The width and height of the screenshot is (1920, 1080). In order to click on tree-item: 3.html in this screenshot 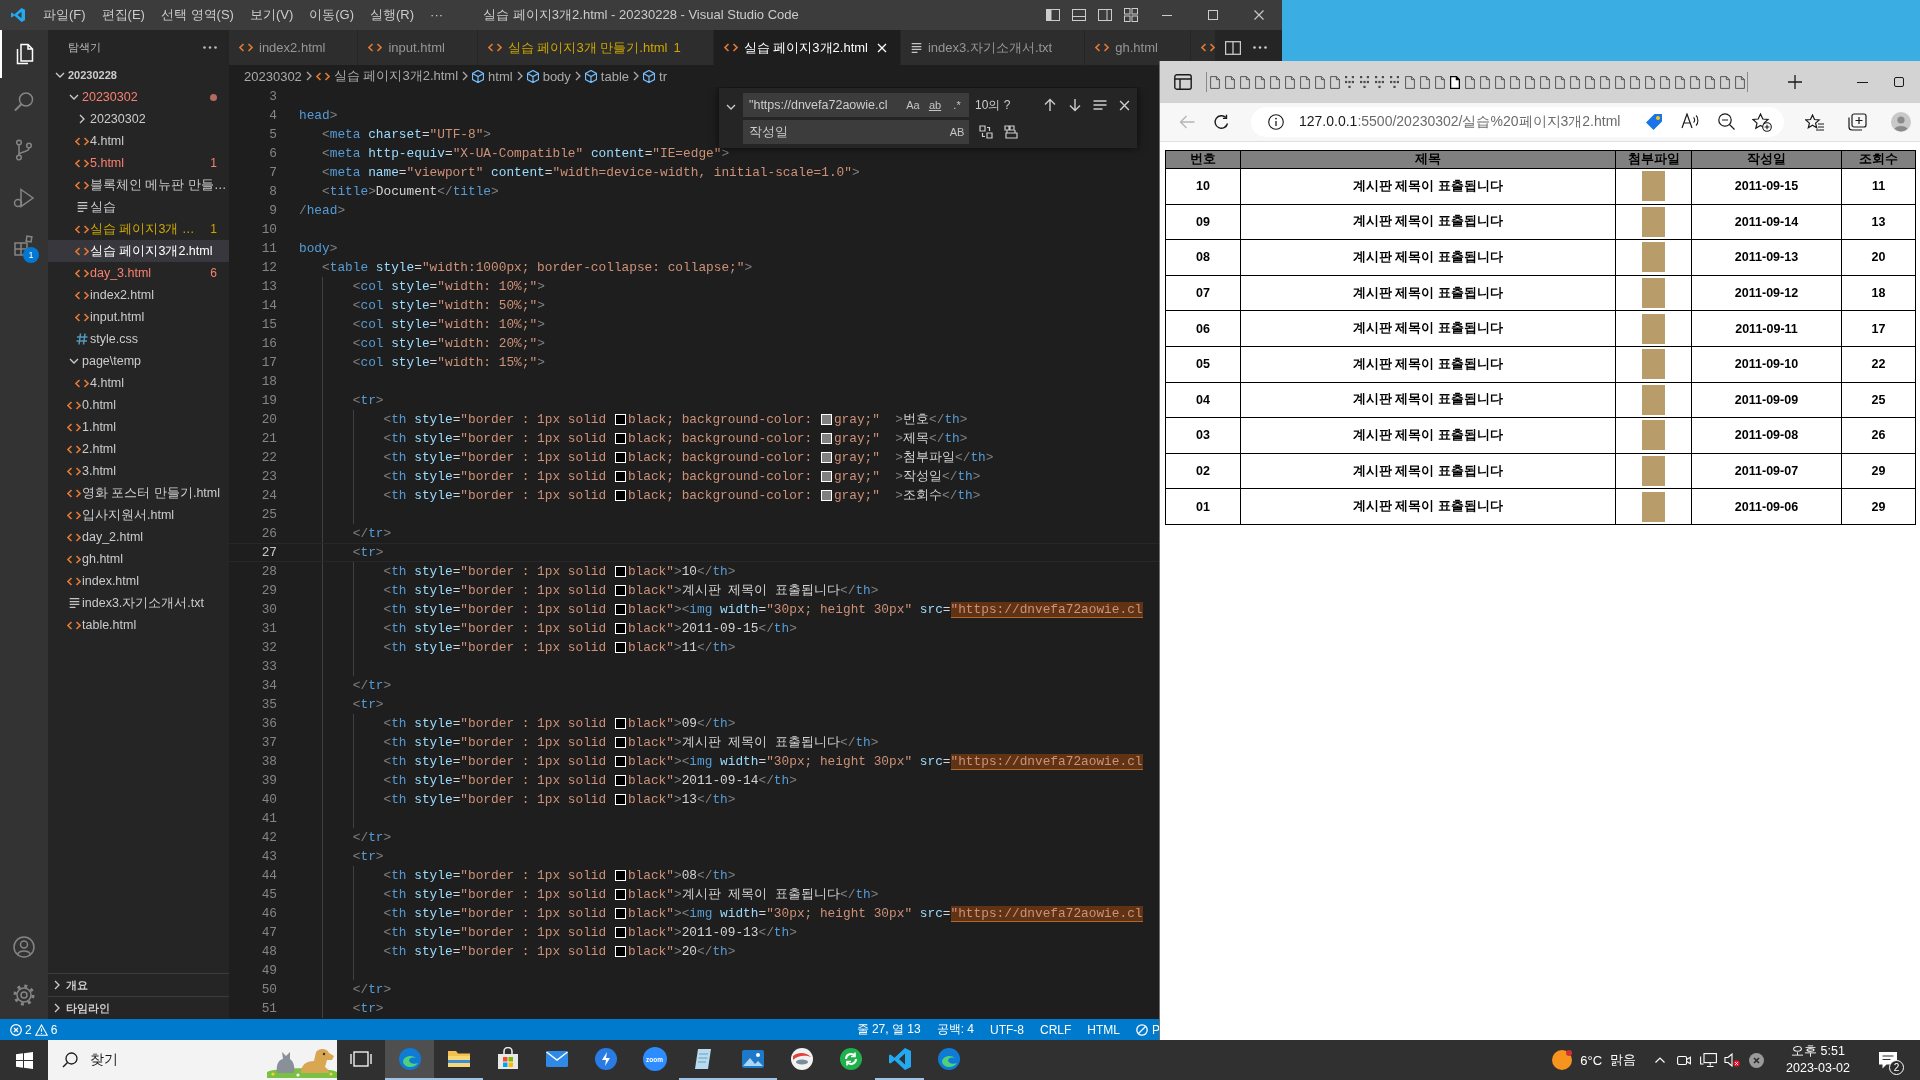, I will do `click(138, 471)`.